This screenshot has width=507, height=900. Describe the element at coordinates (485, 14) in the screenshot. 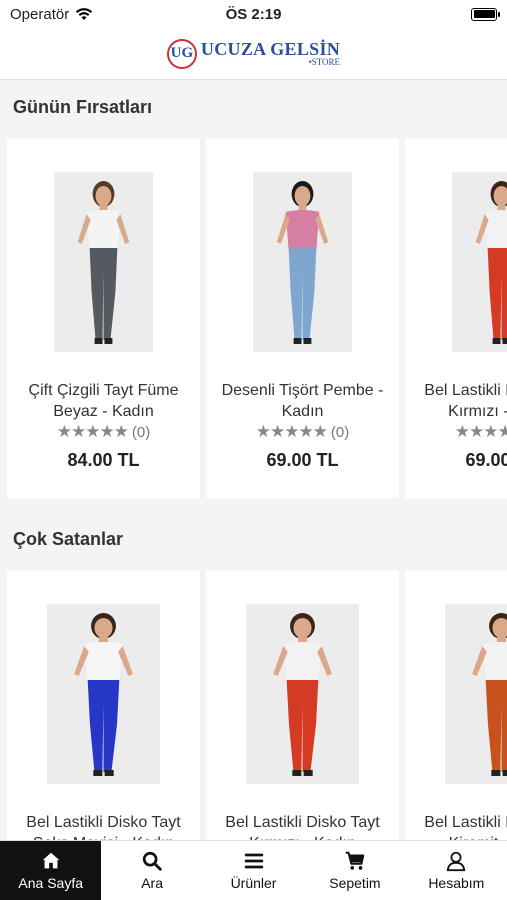

I see `battery-icon` at that location.